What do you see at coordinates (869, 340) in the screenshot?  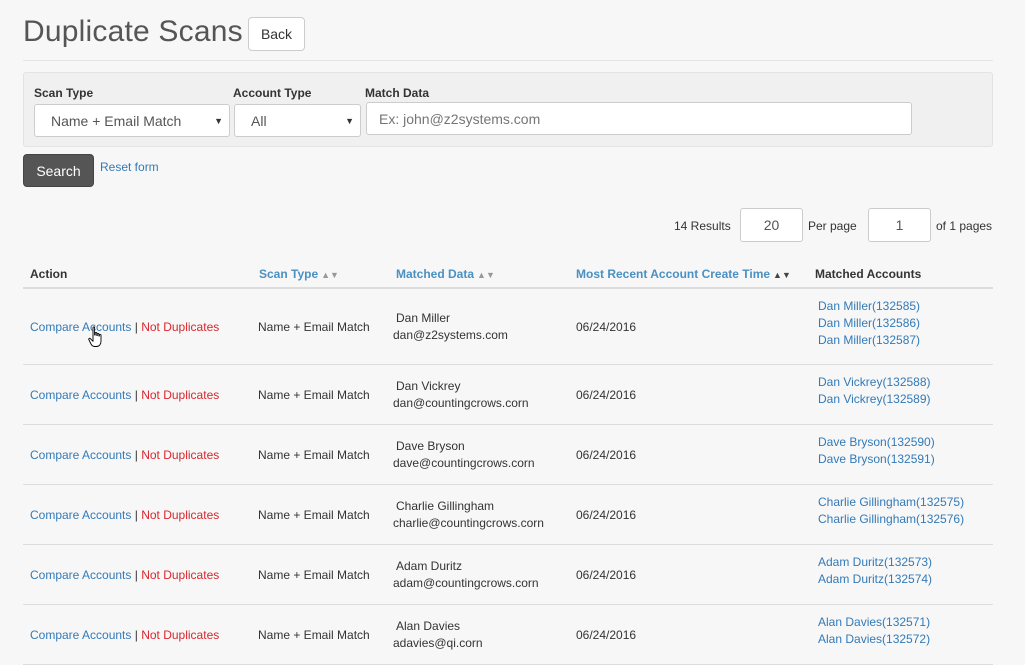 I see `matched-account-link: Dan Miller(132587)` at bounding box center [869, 340].